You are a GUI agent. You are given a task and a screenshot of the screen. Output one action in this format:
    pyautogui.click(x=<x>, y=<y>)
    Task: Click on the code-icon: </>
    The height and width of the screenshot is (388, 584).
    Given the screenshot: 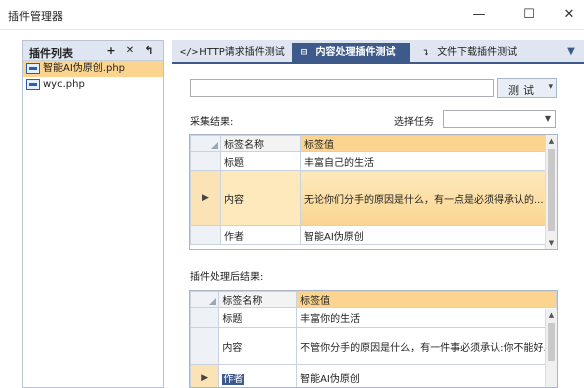 What is the action you would take?
    pyautogui.click(x=189, y=52)
    